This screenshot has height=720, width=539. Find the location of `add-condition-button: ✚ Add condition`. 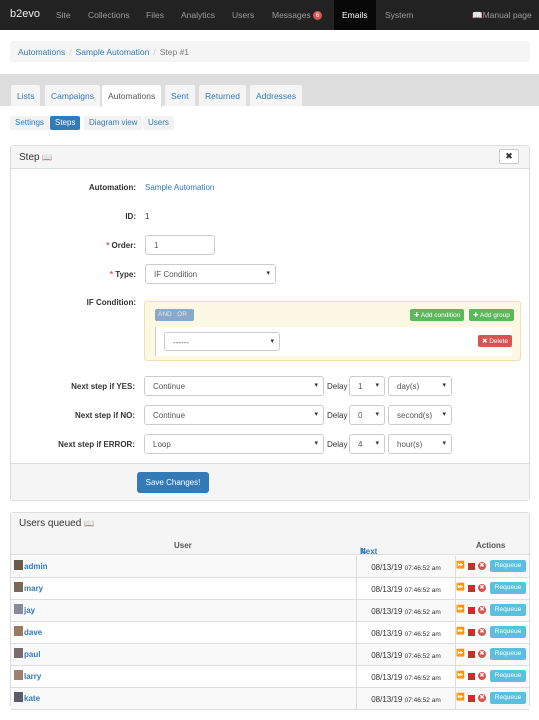

add-condition-button: ✚ Add condition is located at coordinates (437, 315).